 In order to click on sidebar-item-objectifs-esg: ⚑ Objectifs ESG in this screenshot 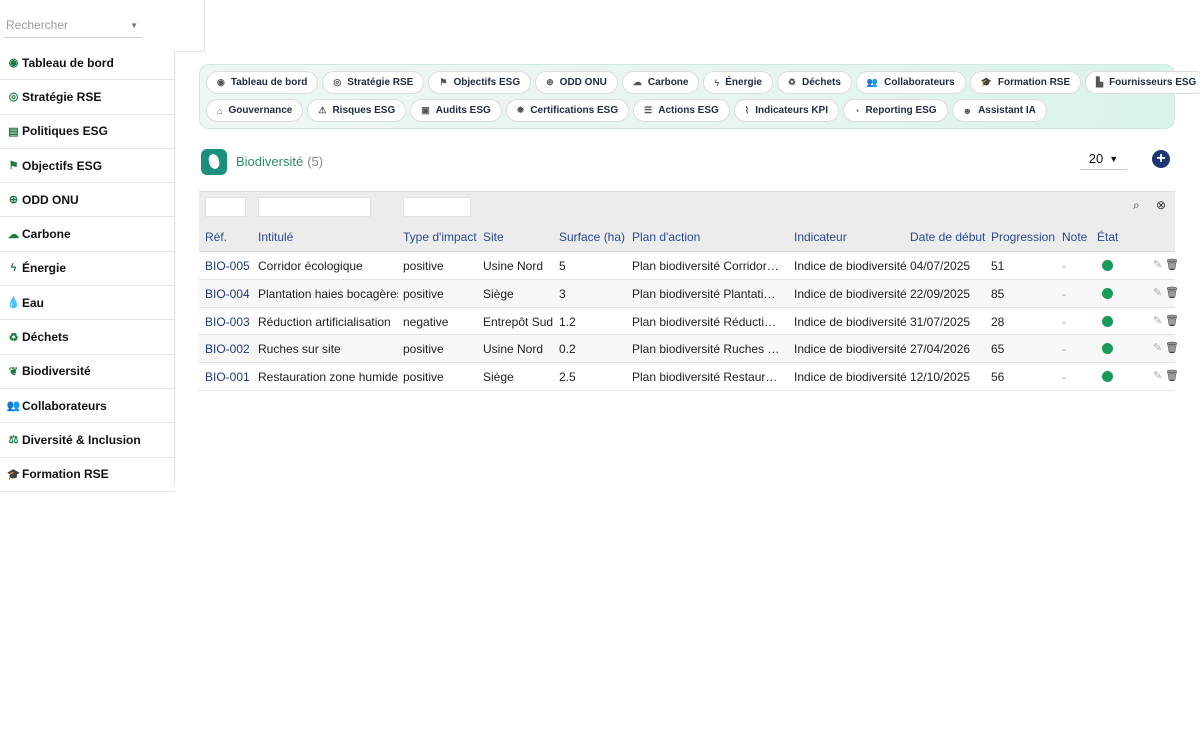, I will do `click(87, 166)`.